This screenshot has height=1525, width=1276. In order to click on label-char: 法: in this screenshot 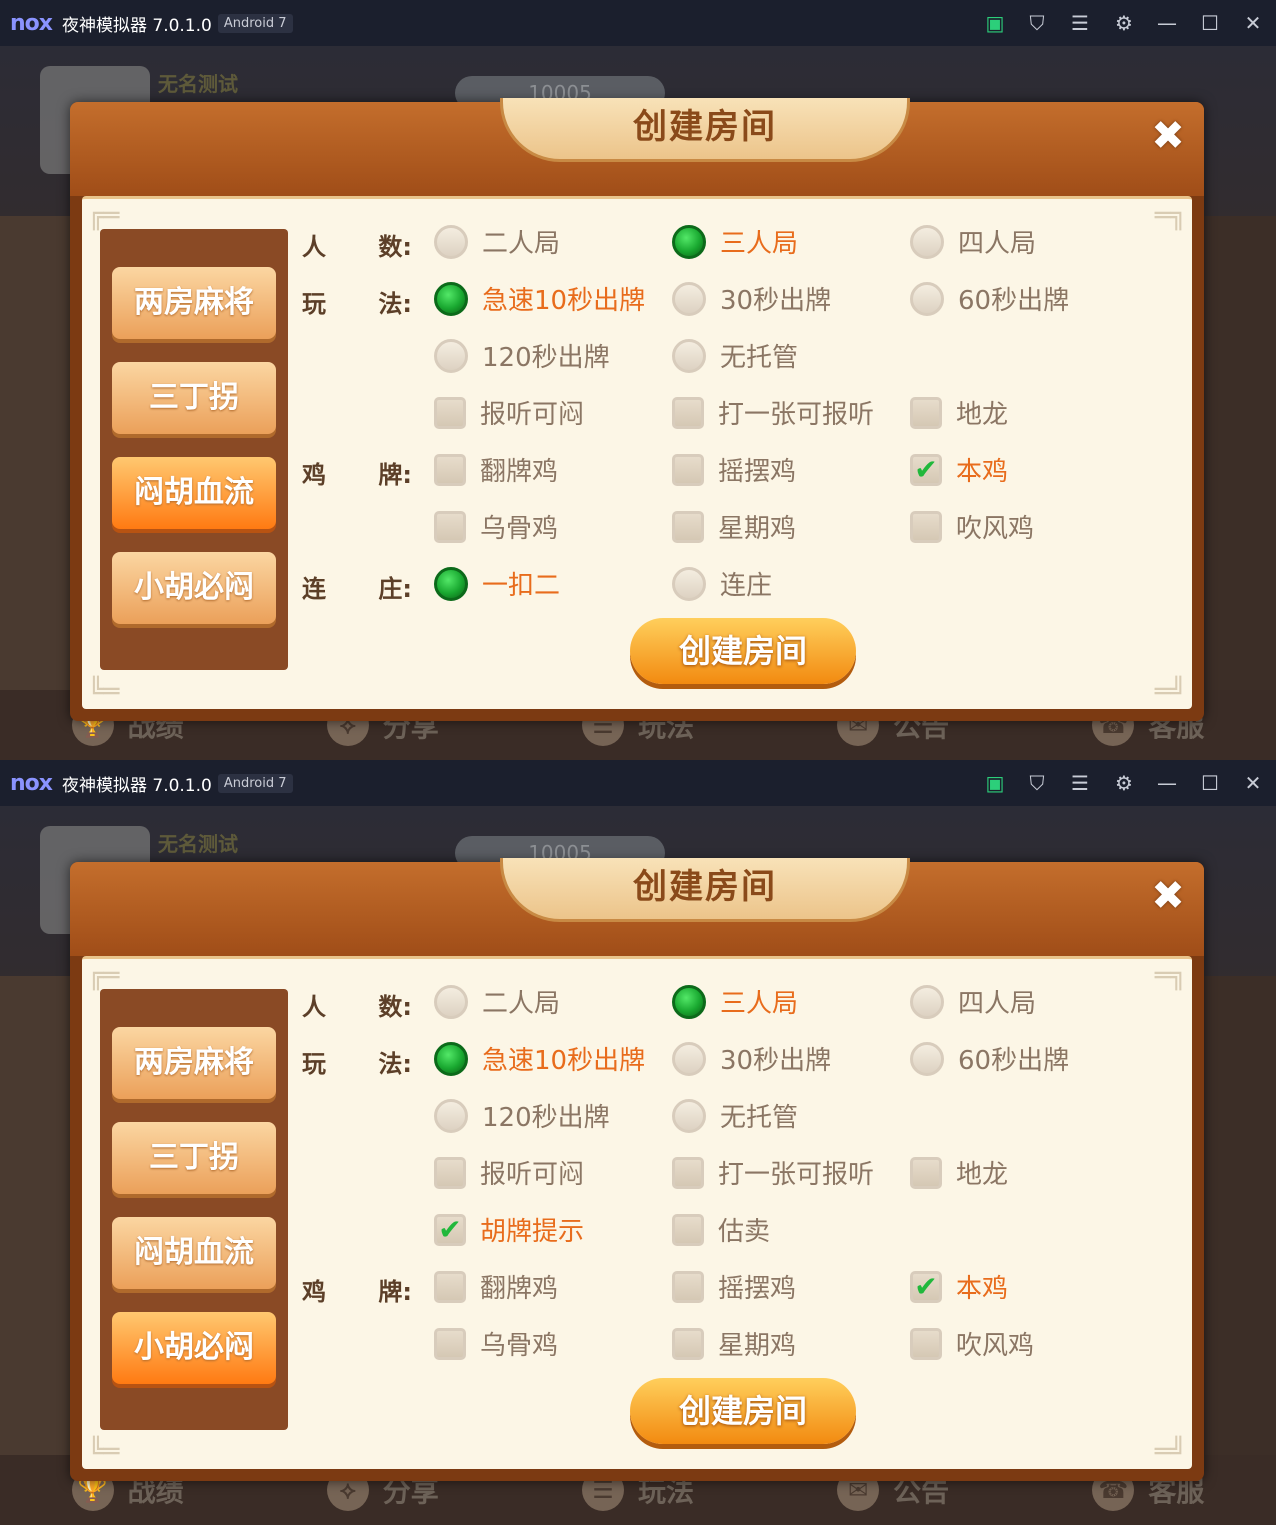, I will do `click(395, 304)`.